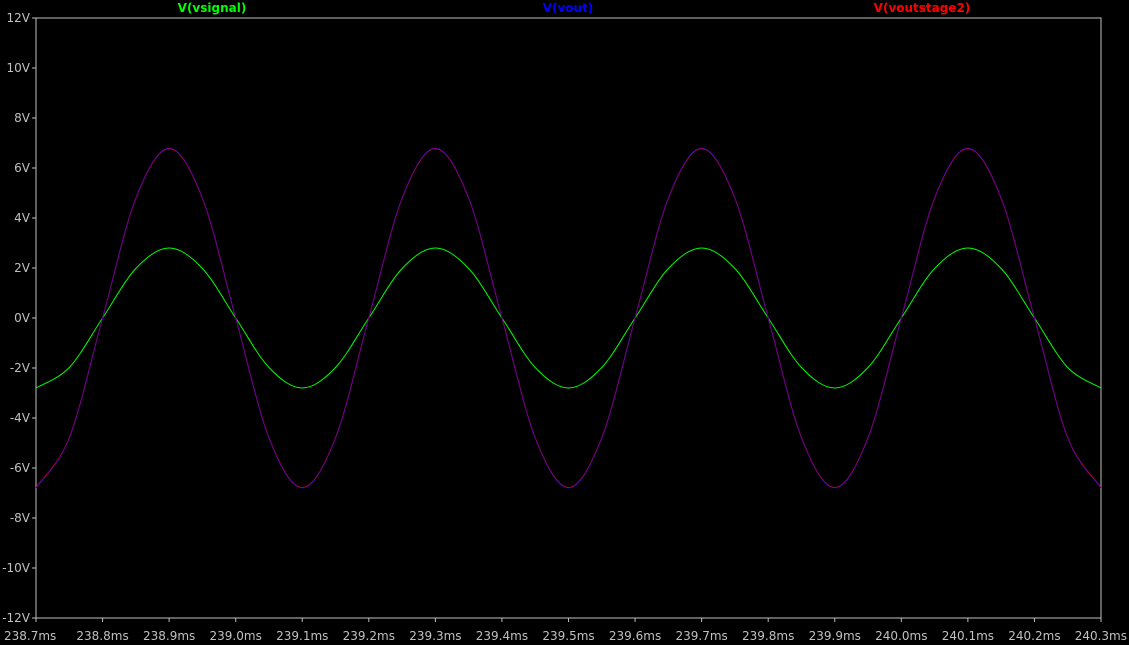 This screenshot has width=1129, height=645. Describe the element at coordinates (16, 618) in the screenshot. I see `y-tick-label: -12V` at that location.